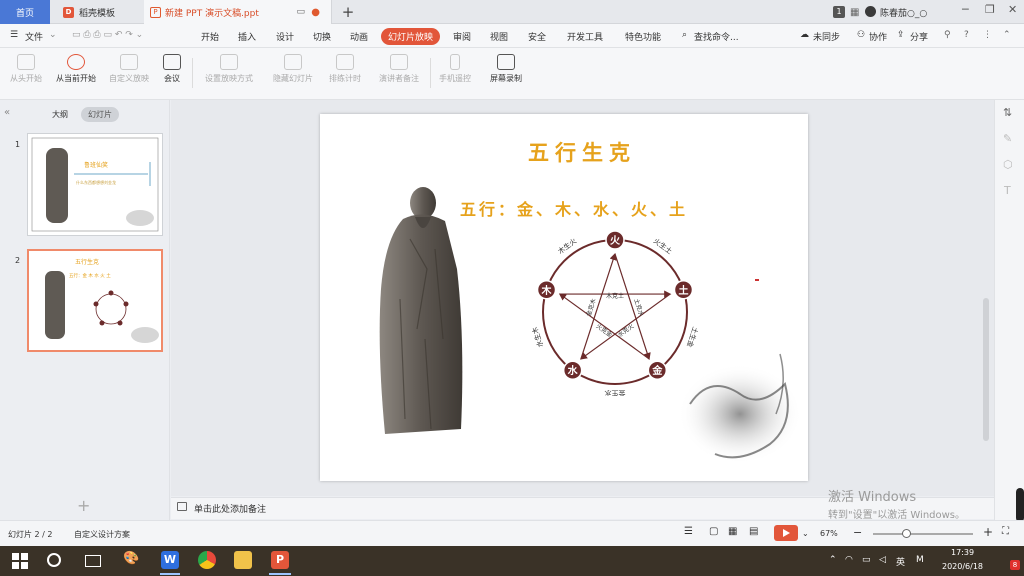 The width and height of the screenshot is (1024, 576). What do you see at coordinates (345, 69) in the screenshot?
I see `rehearse-timing-button: 排练计时` at bounding box center [345, 69].